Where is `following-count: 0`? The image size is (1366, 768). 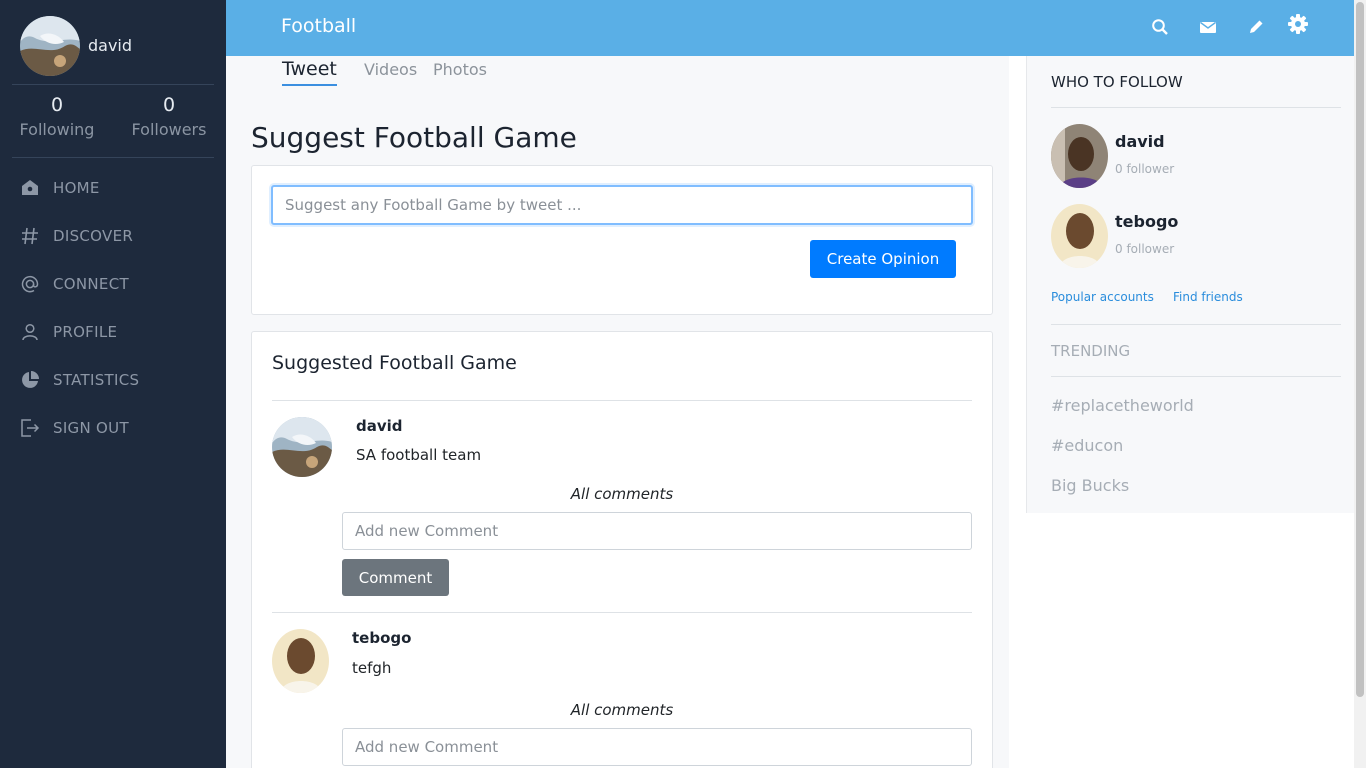 following-count: 0 is located at coordinates (57, 105).